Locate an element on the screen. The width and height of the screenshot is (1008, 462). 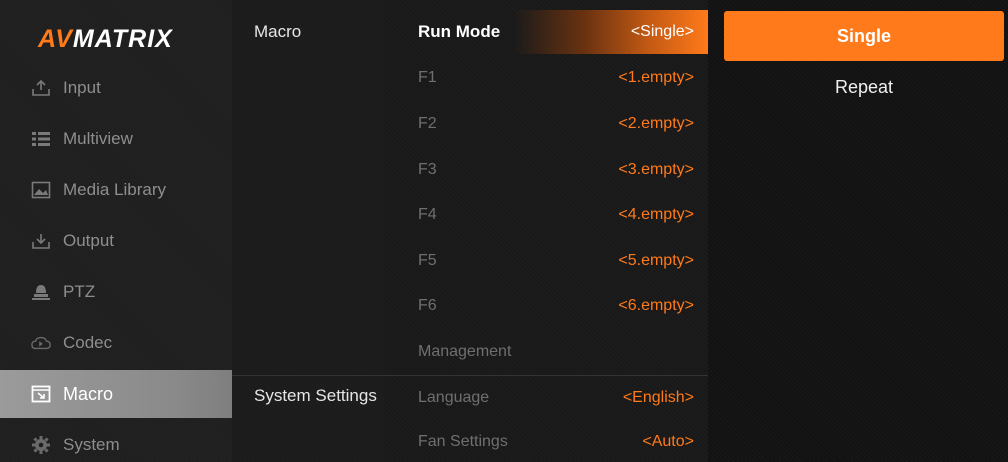
sidebar-item-label: Multiview is located at coordinates (98, 138).